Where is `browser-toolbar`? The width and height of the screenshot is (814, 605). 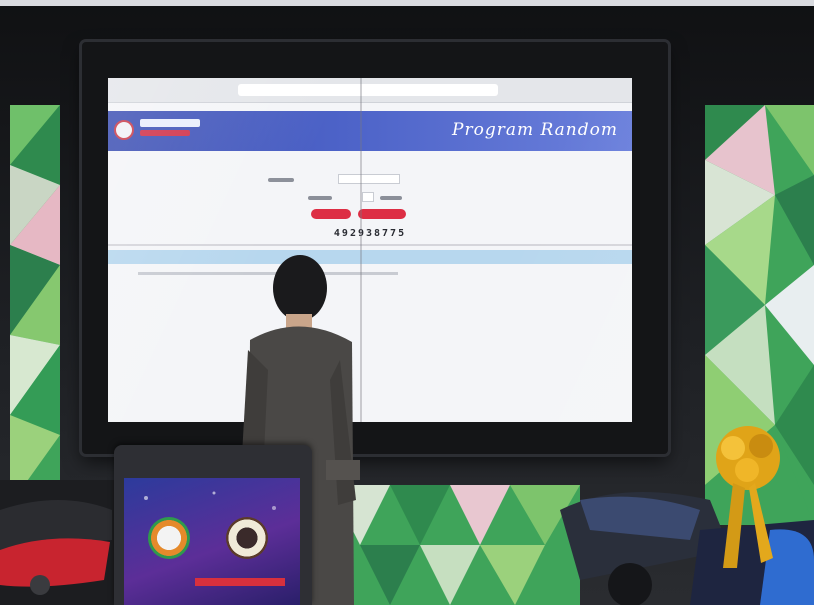
browser-toolbar is located at coordinates (370, 90).